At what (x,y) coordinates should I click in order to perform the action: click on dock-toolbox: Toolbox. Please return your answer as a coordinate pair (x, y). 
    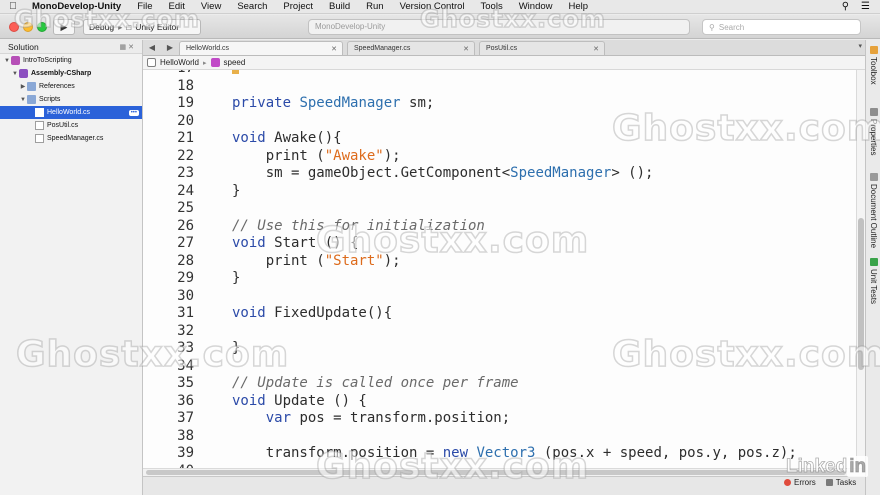
    Looking at the image, I should click on (873, 65).